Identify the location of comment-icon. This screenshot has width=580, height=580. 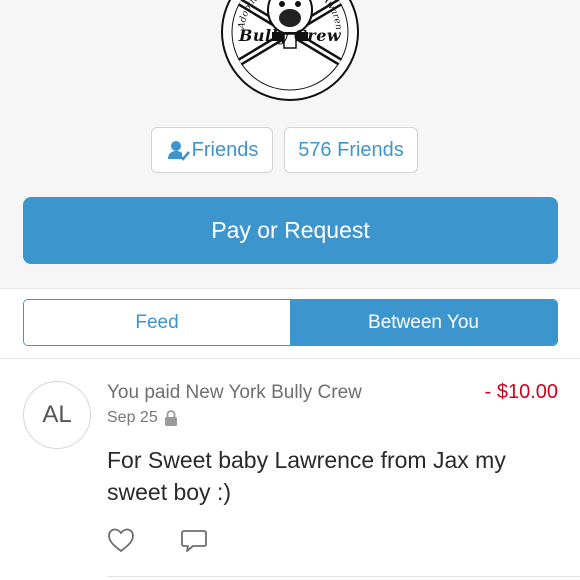
(194, 541).